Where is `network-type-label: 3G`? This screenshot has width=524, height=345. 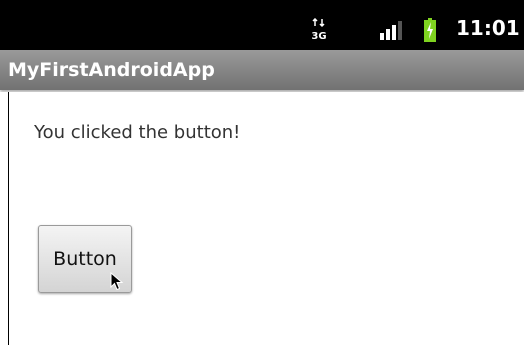
network-type-label: 3G is located at coordinates (318, 36).